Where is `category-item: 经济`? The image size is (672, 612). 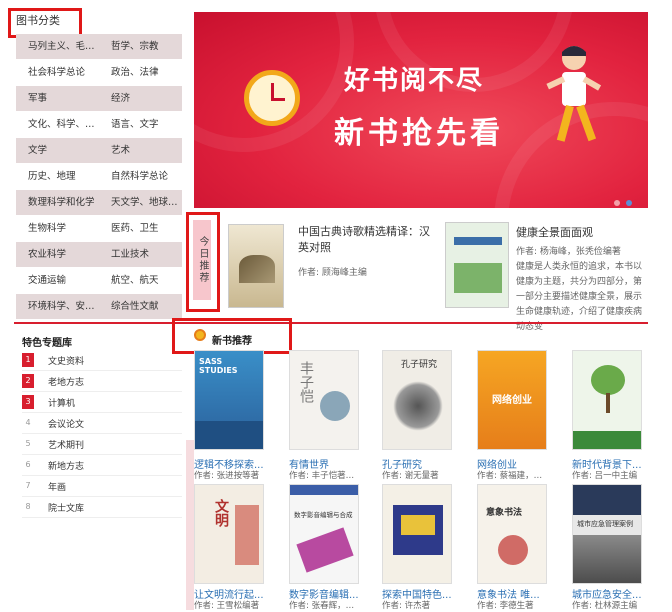 category-item: 经济 is located at coordinates (140, 98).